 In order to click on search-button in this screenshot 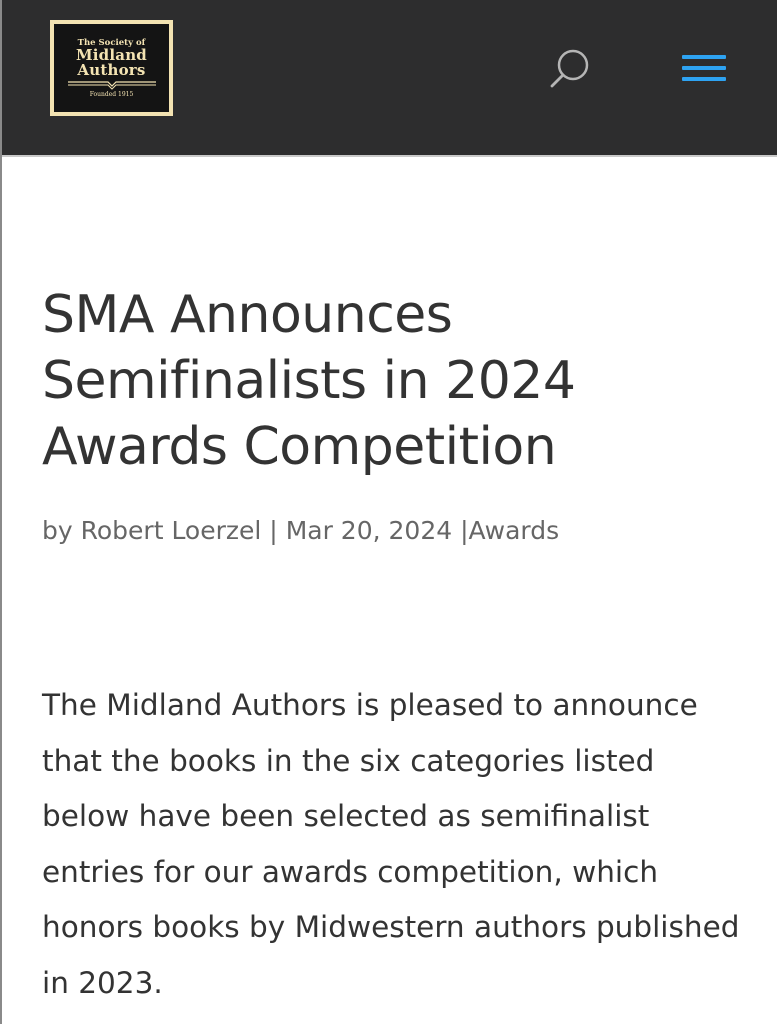, I will do `click(570, 68)`.